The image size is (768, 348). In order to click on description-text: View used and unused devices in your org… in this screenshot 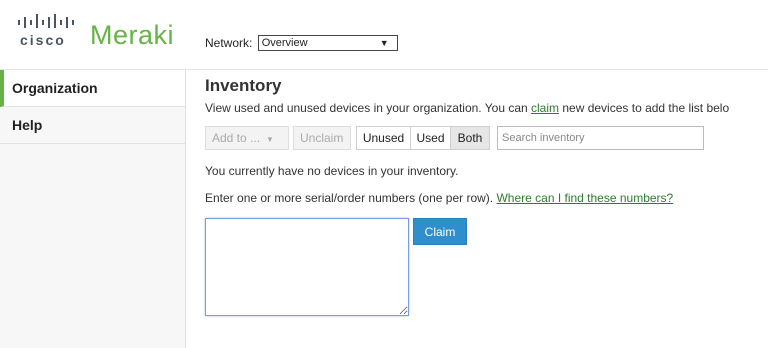, I will do `click(368, 108)`.